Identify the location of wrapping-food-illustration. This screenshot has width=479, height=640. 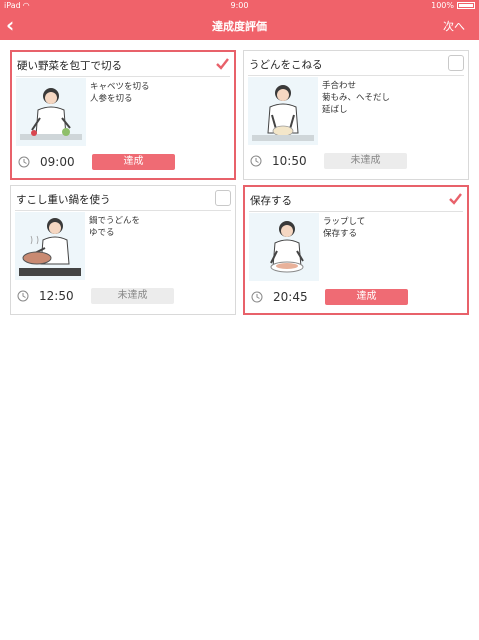
(284, 247).